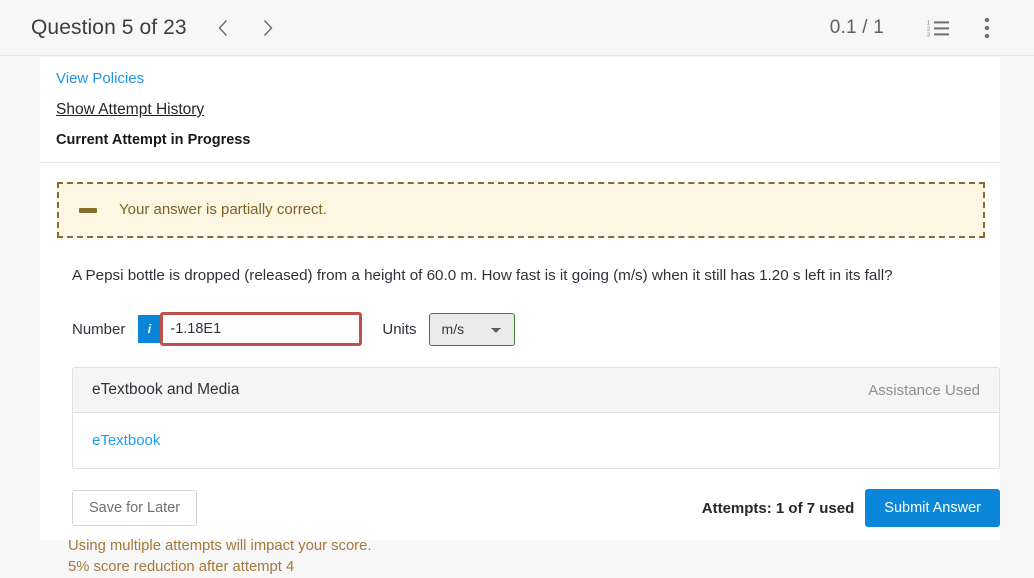 This screenshot has height=578, width=1034. What do you see at coordinates (135, 508) in the screenshot?
I see `save-for-later-button: Save for Later` at bounding box center [135, 508].